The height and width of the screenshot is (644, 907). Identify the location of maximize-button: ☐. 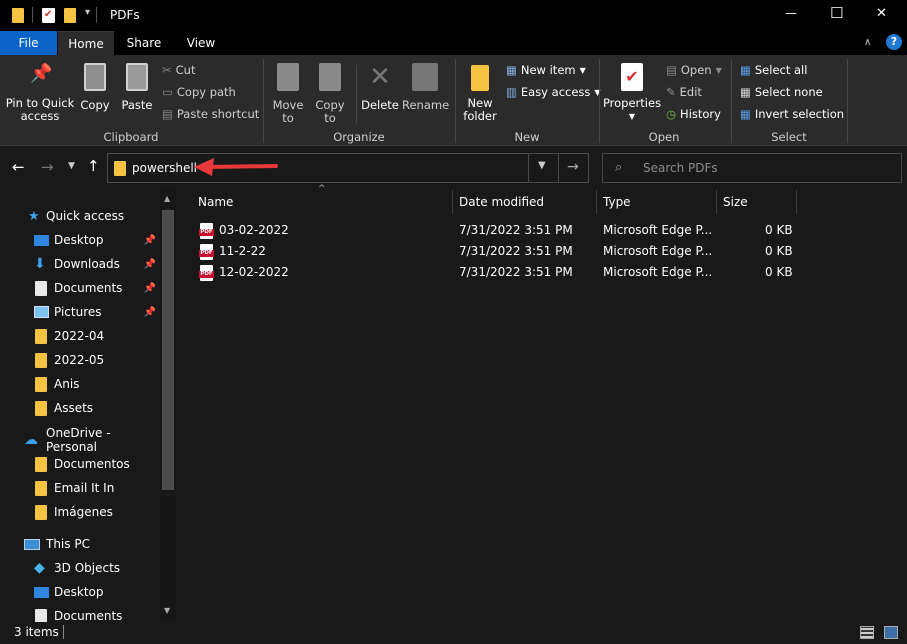
(836, 13).